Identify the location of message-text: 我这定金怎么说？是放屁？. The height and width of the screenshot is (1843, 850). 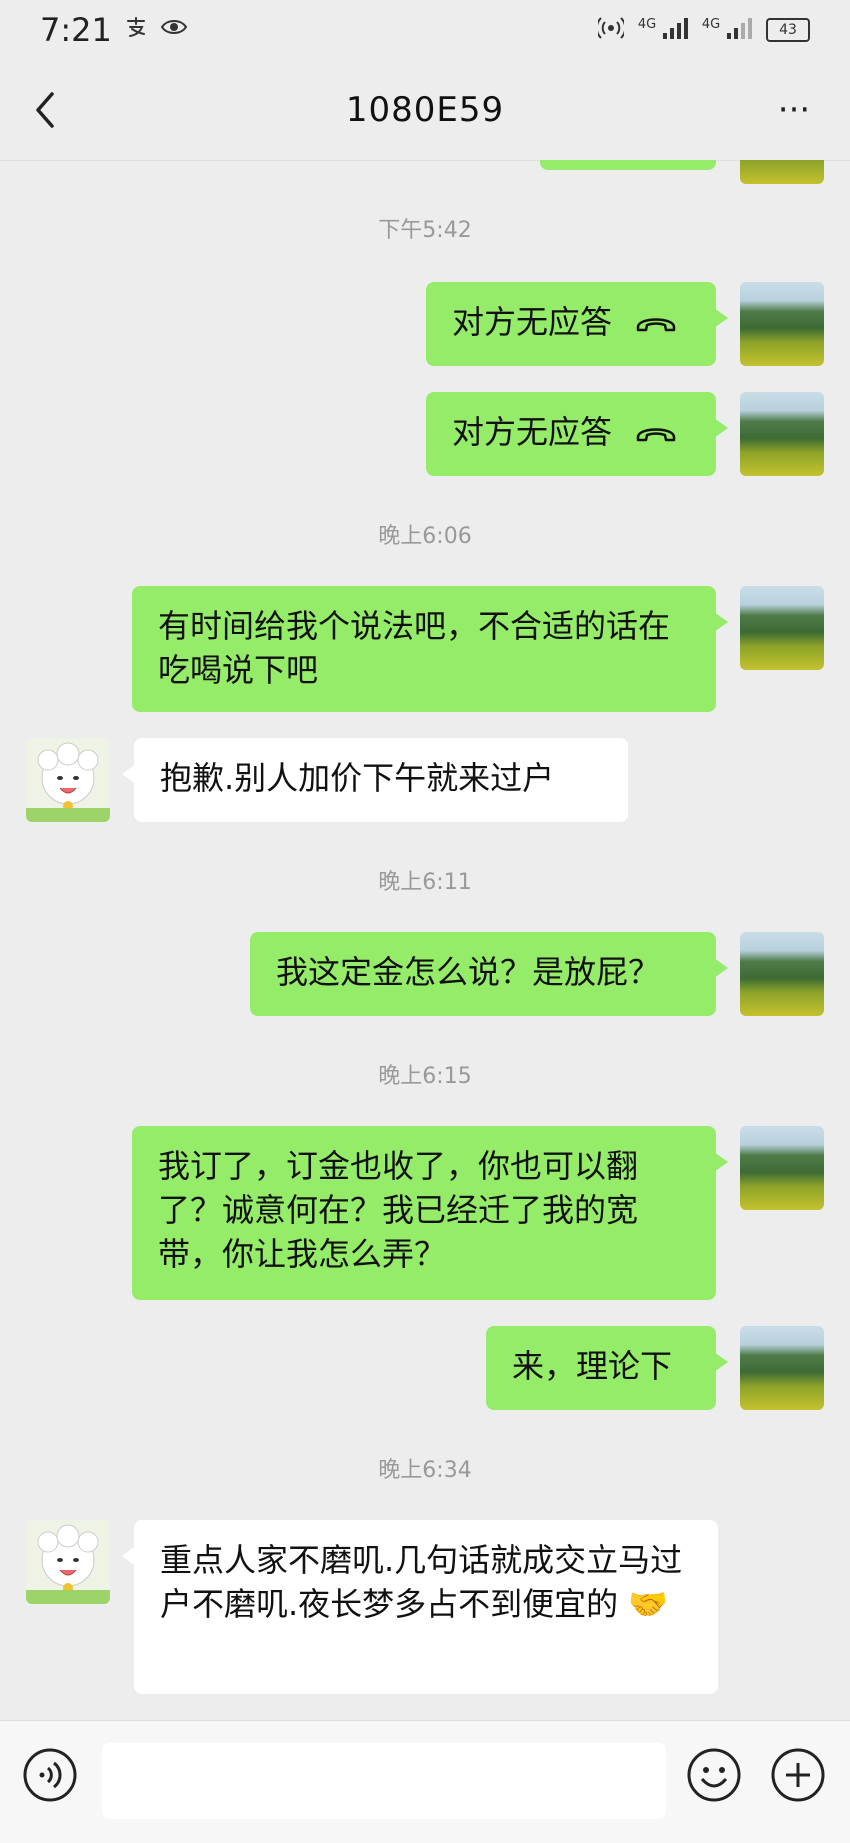
(468, 972).